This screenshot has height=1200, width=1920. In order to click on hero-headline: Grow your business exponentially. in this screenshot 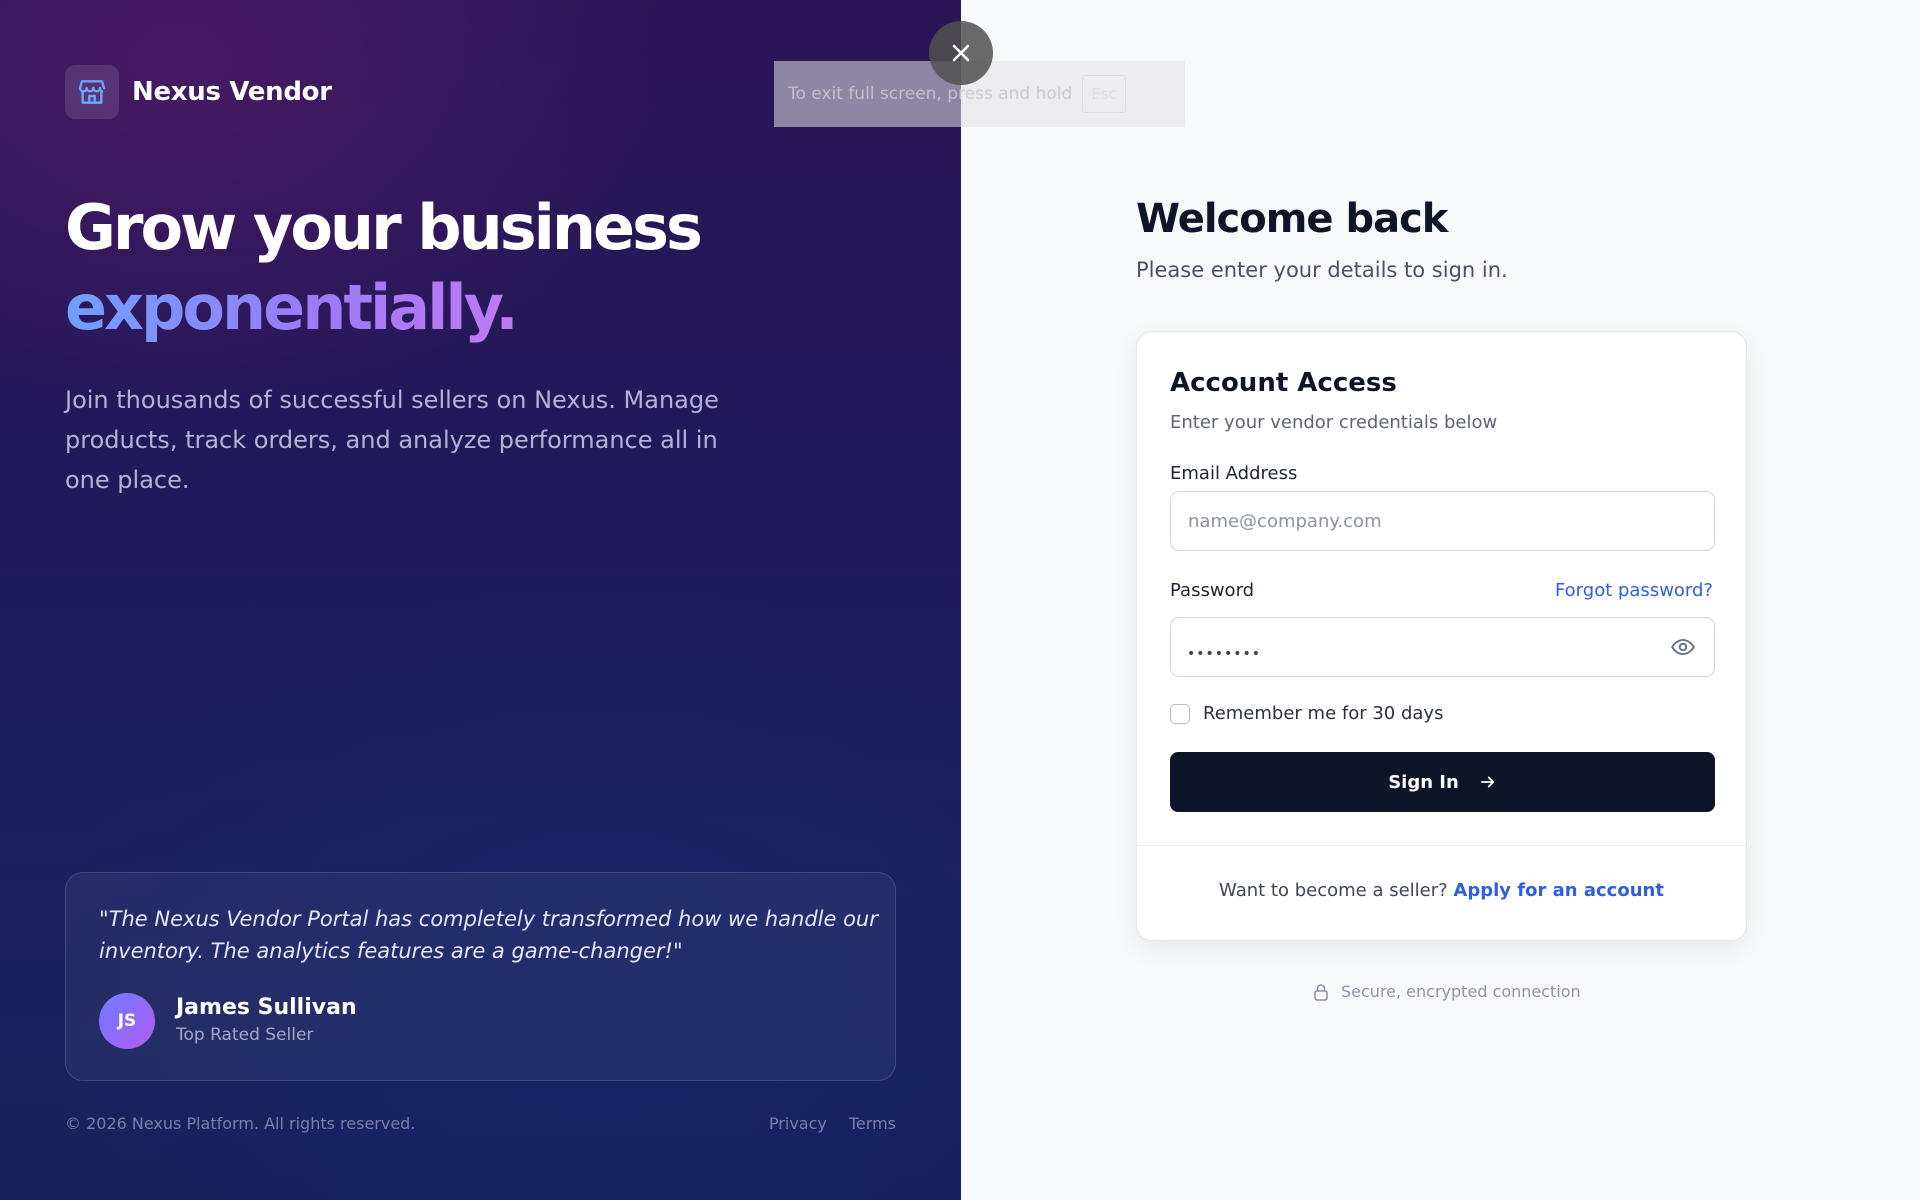, I will do `click(384, 268)`.